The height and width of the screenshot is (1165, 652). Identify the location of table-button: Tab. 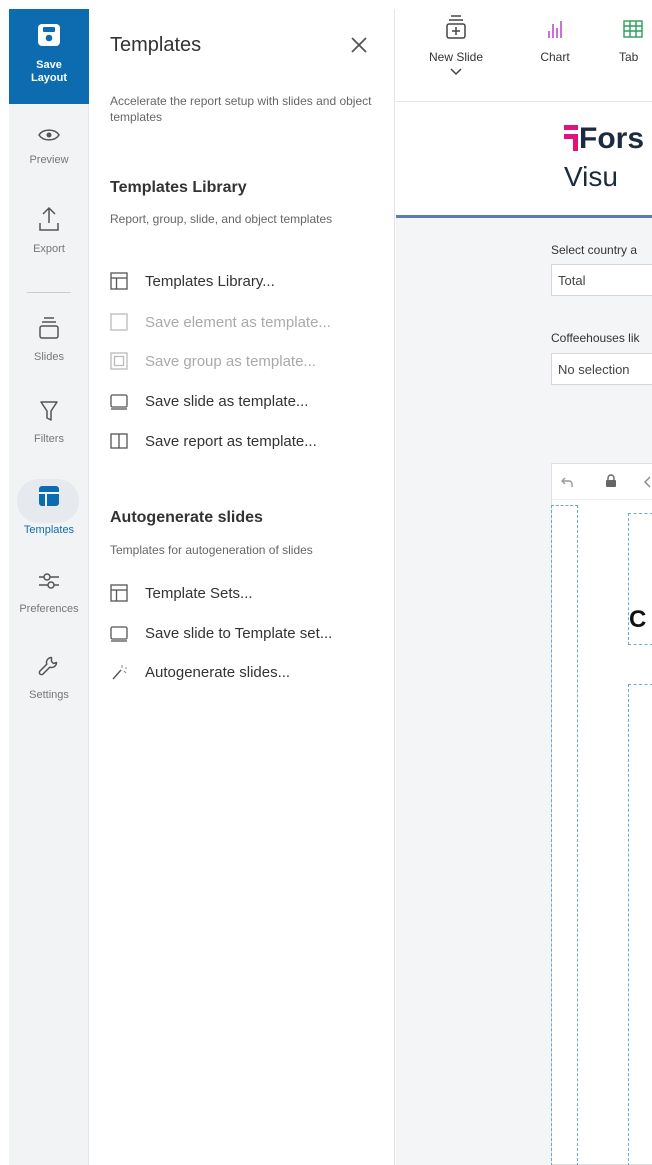
(634, 39).